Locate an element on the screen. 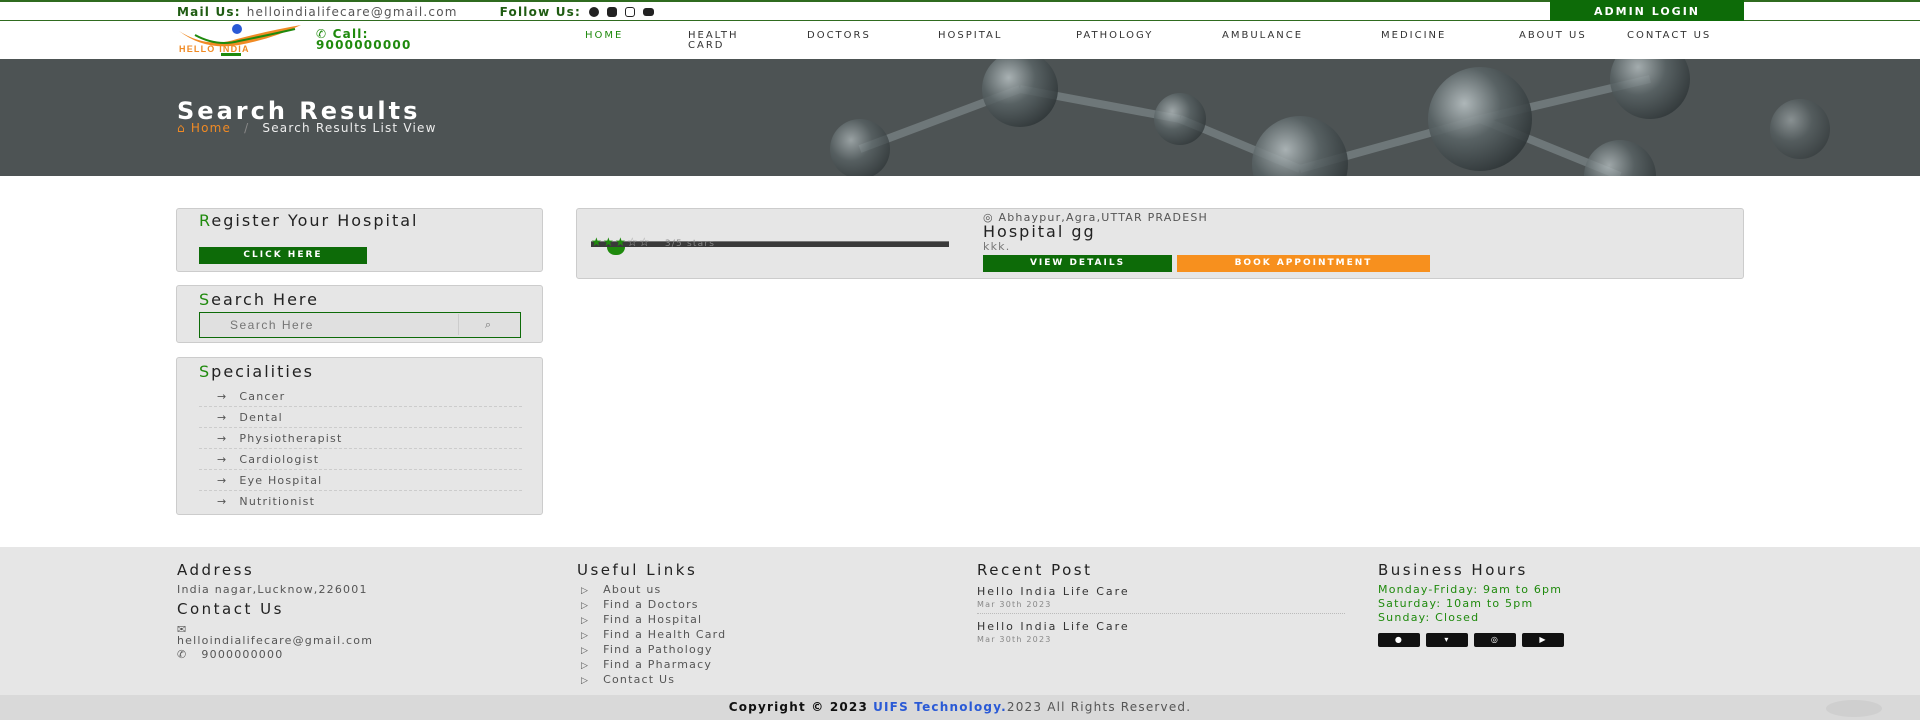  nav-pathology: PATHOLOGY is located at coordinates (1131, 41).